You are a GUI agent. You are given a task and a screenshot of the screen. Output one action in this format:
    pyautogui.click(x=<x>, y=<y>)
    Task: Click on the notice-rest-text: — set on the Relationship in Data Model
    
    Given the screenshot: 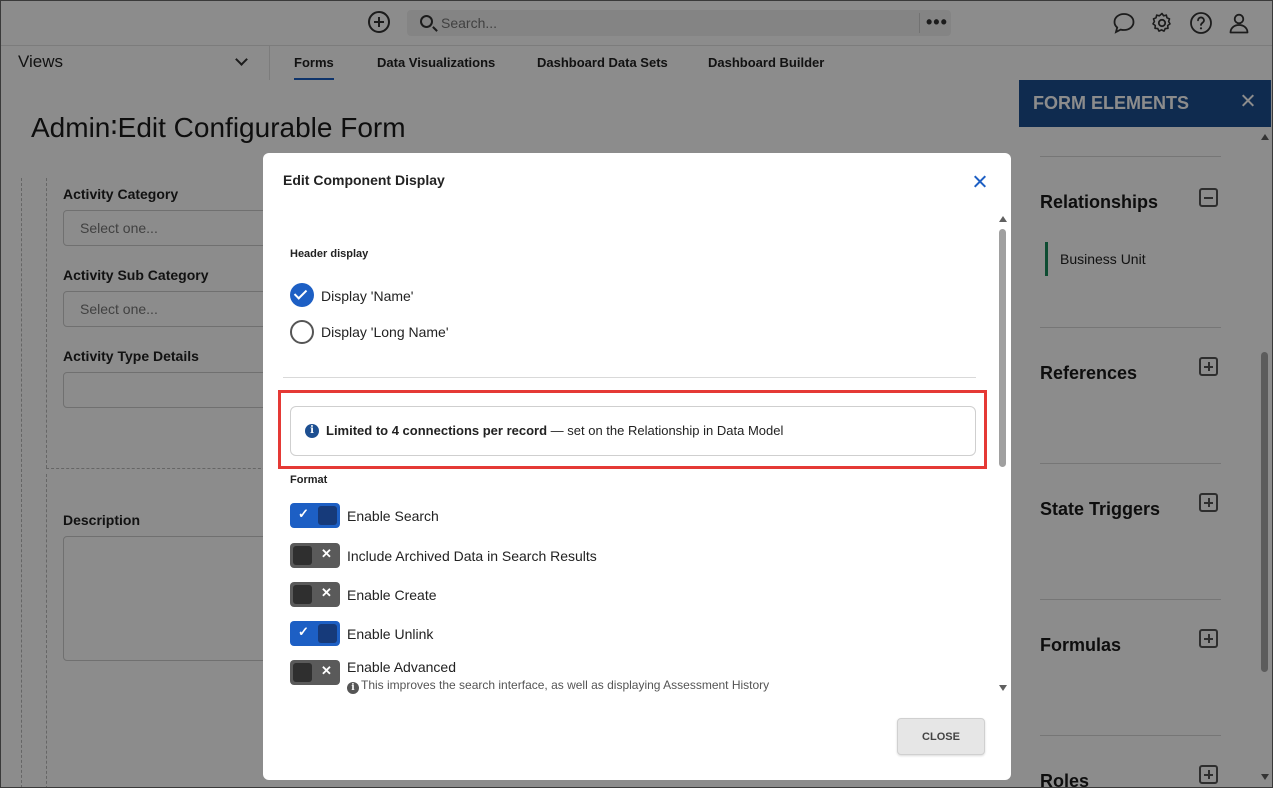 What is the action you would take?
    pyautogui.click(x=665, y=430)
    